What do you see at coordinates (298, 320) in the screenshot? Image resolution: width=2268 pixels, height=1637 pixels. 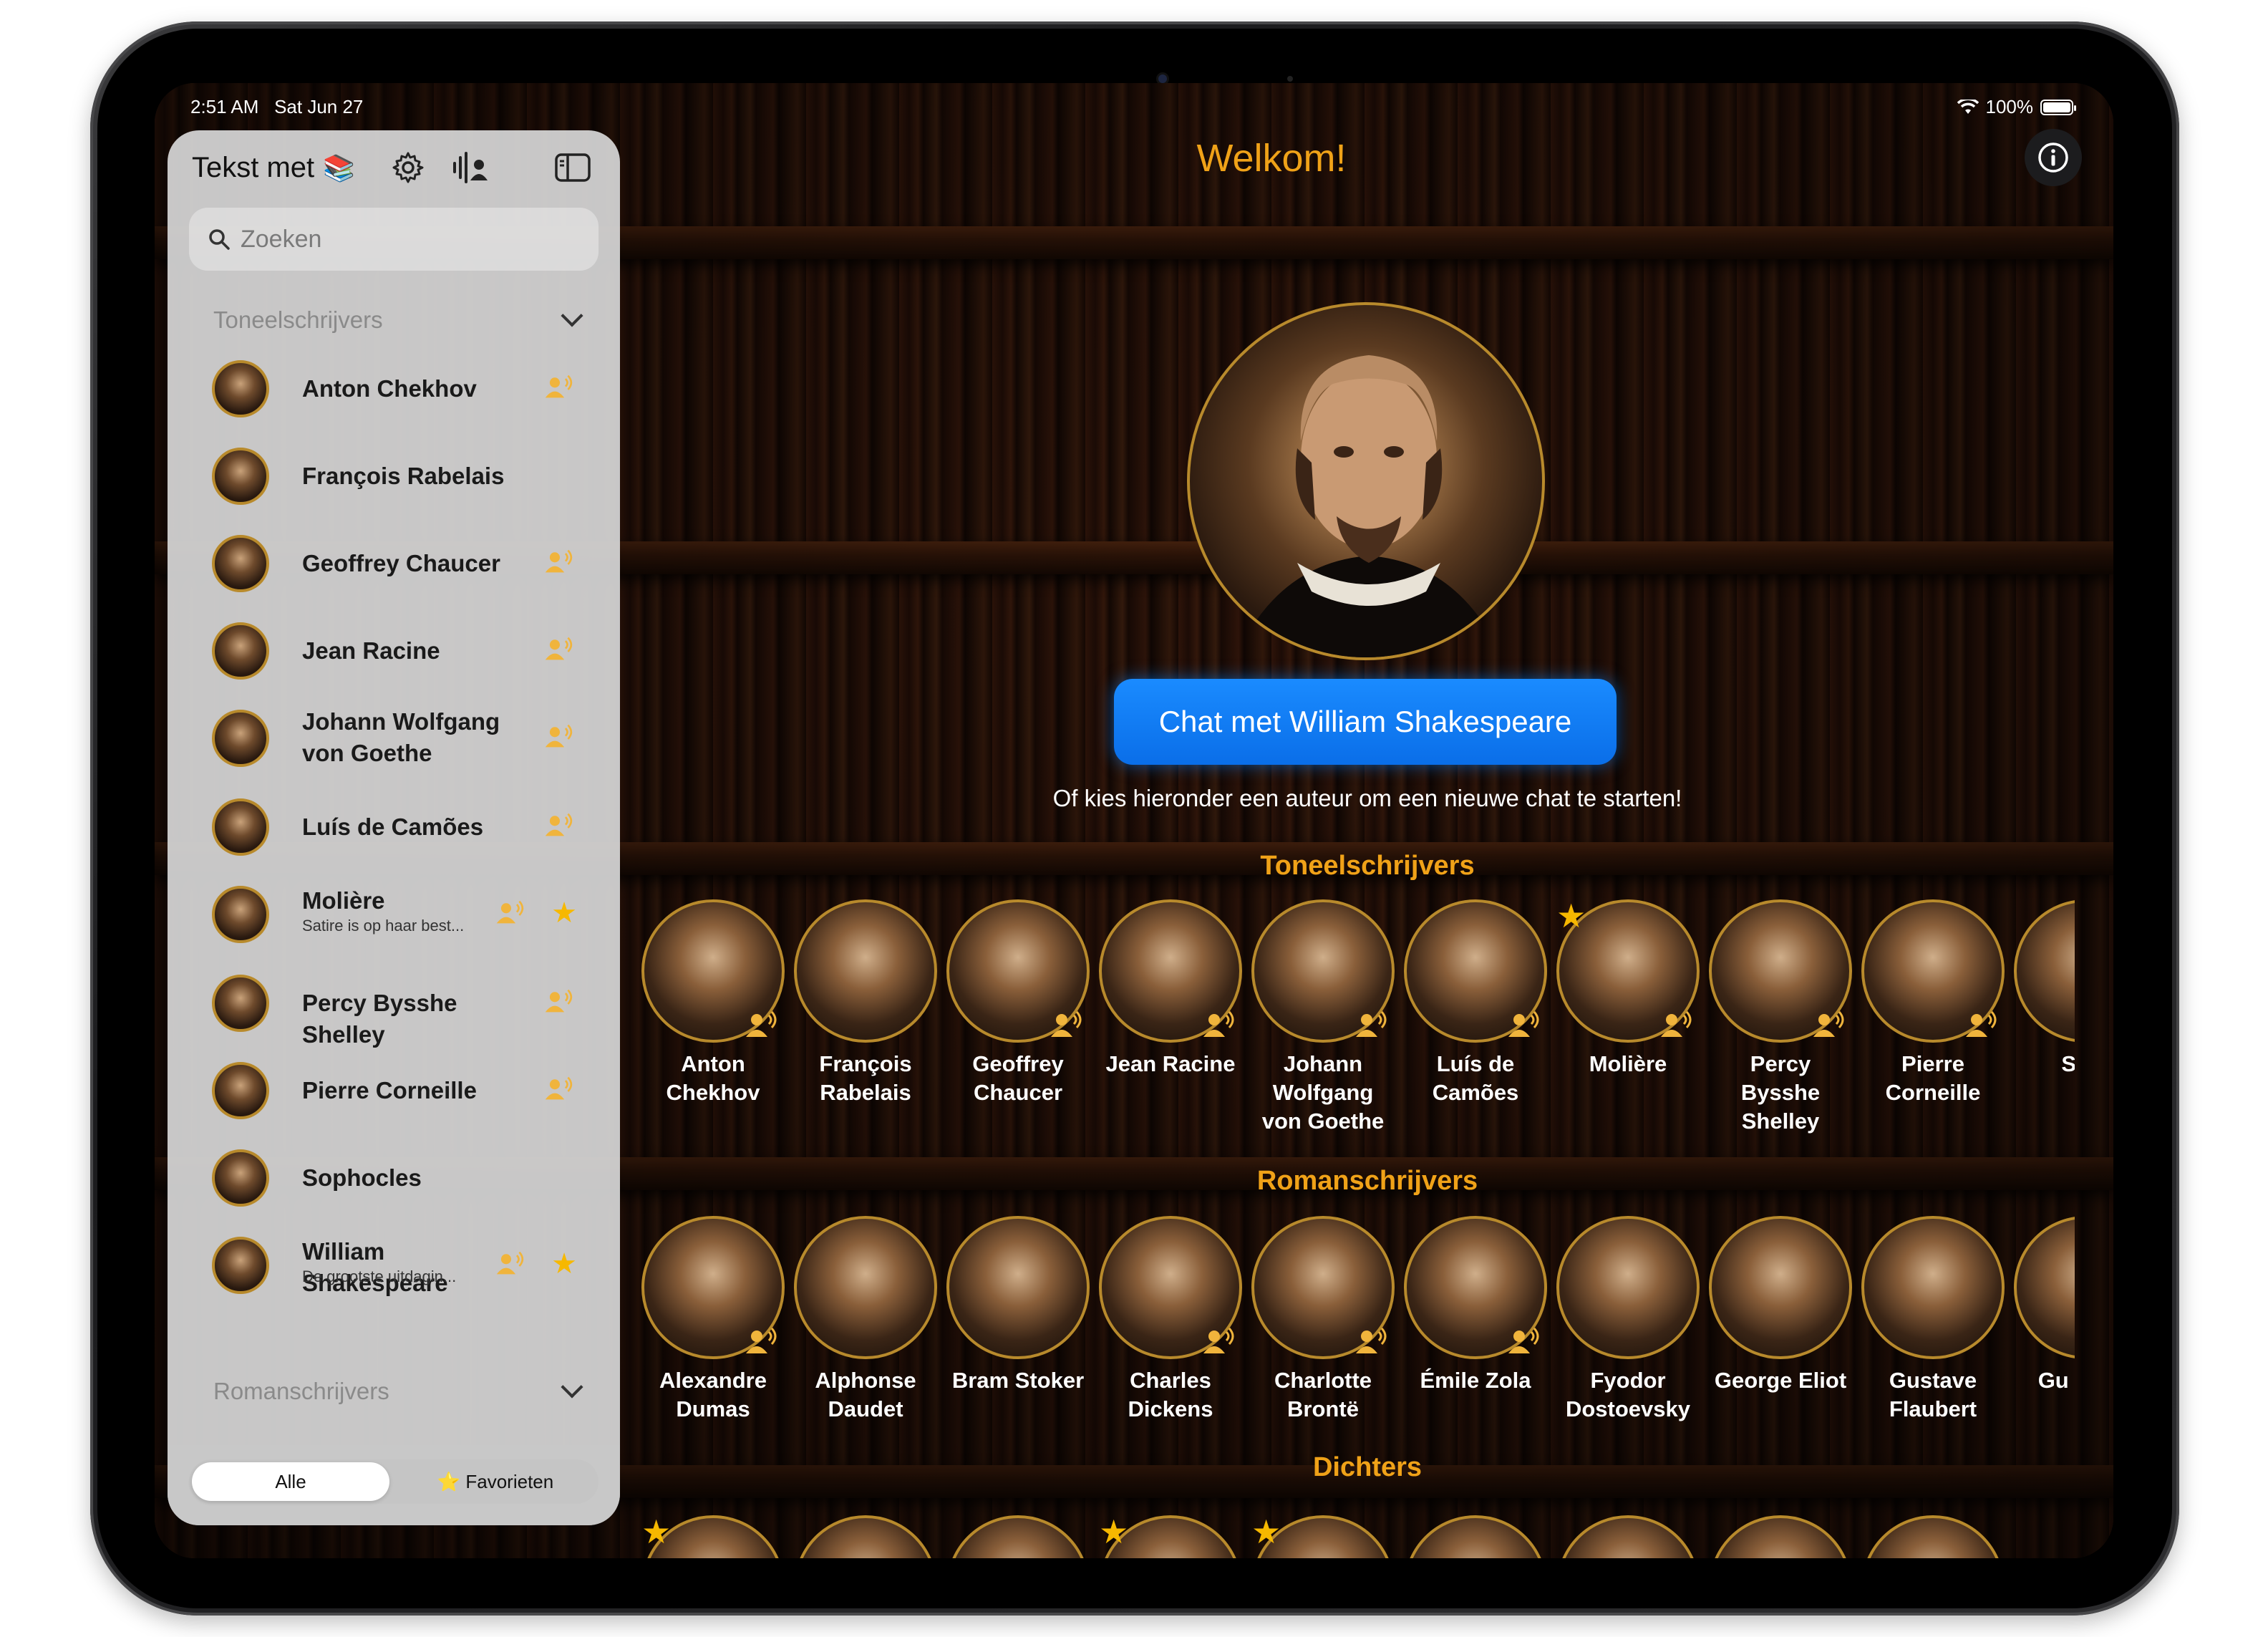 I see `section-header-playwrights: Toneelschrijvers` at bounding box center [298, 320].